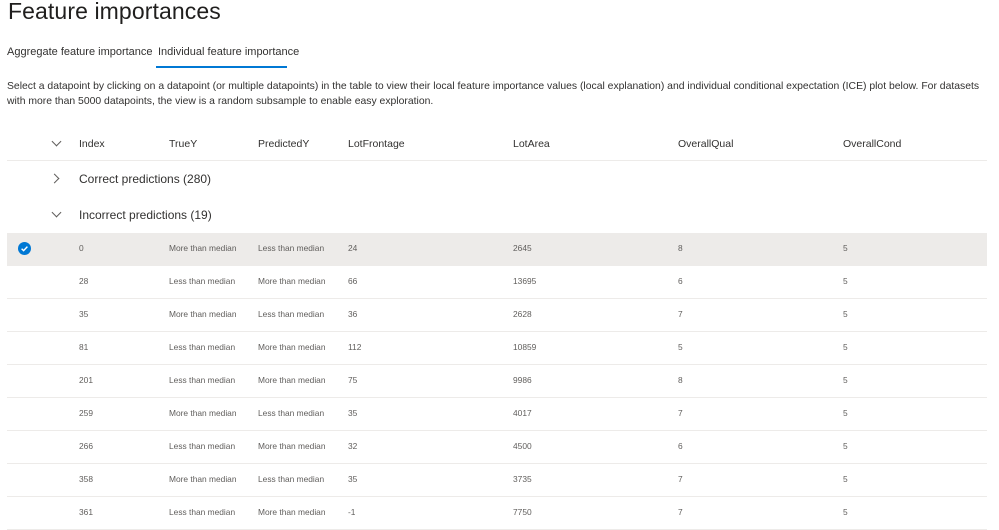 The image size is (999, 530). Describe the element at coordinates (497, 215) in the screenshot. I see `group-incorrect-predictions: Incorrect predictions (19)` at that location.